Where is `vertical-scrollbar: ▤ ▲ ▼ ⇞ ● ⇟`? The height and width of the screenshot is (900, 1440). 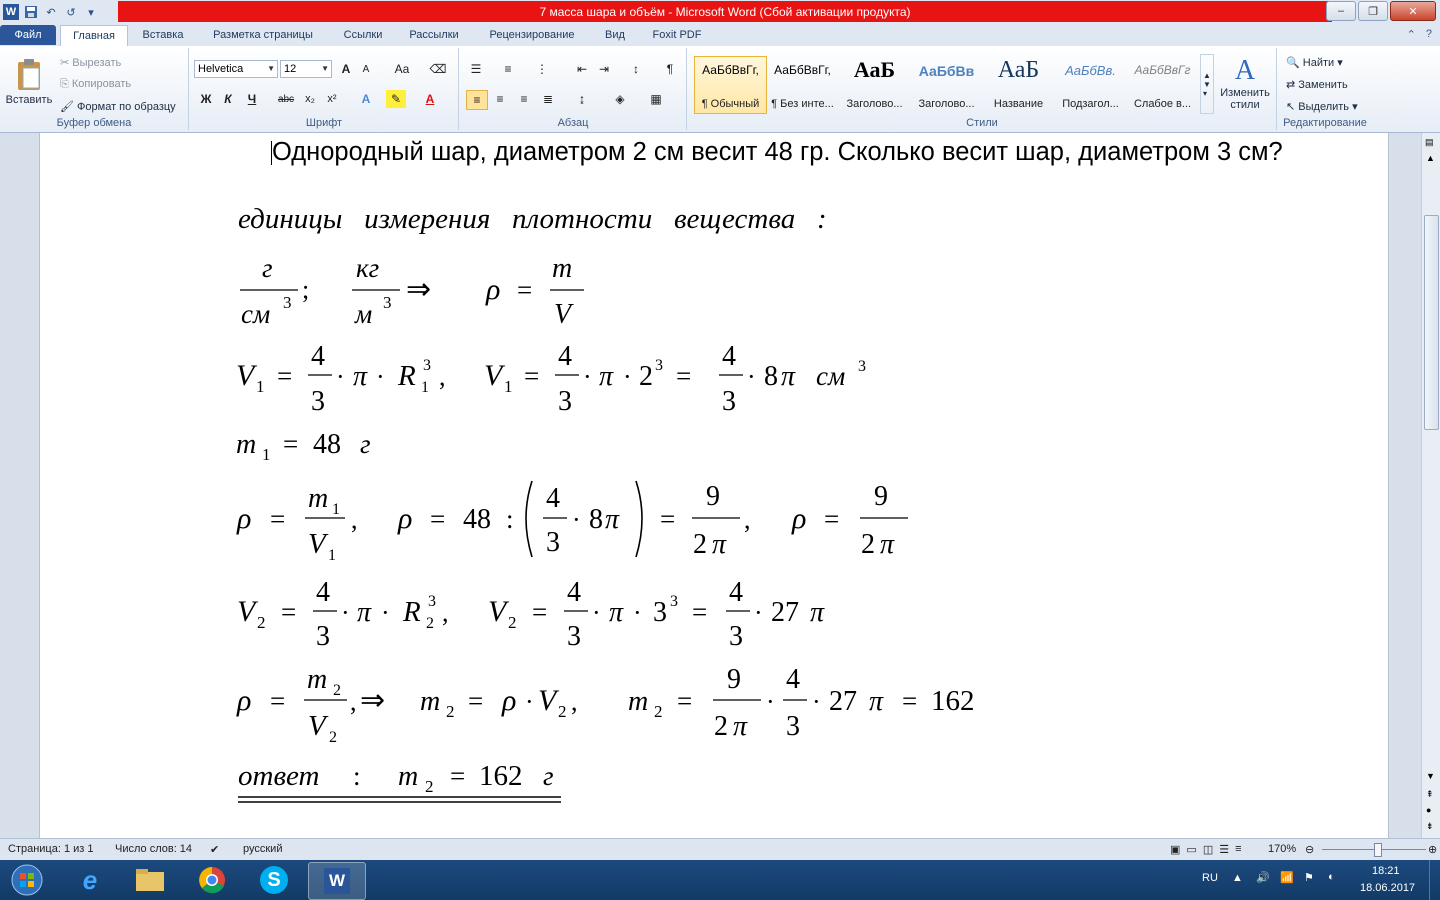 vertical-scrollbar: ▤ ▲ ▼ ⇞ ● ⇟ is located at coordinates (1430, 485).